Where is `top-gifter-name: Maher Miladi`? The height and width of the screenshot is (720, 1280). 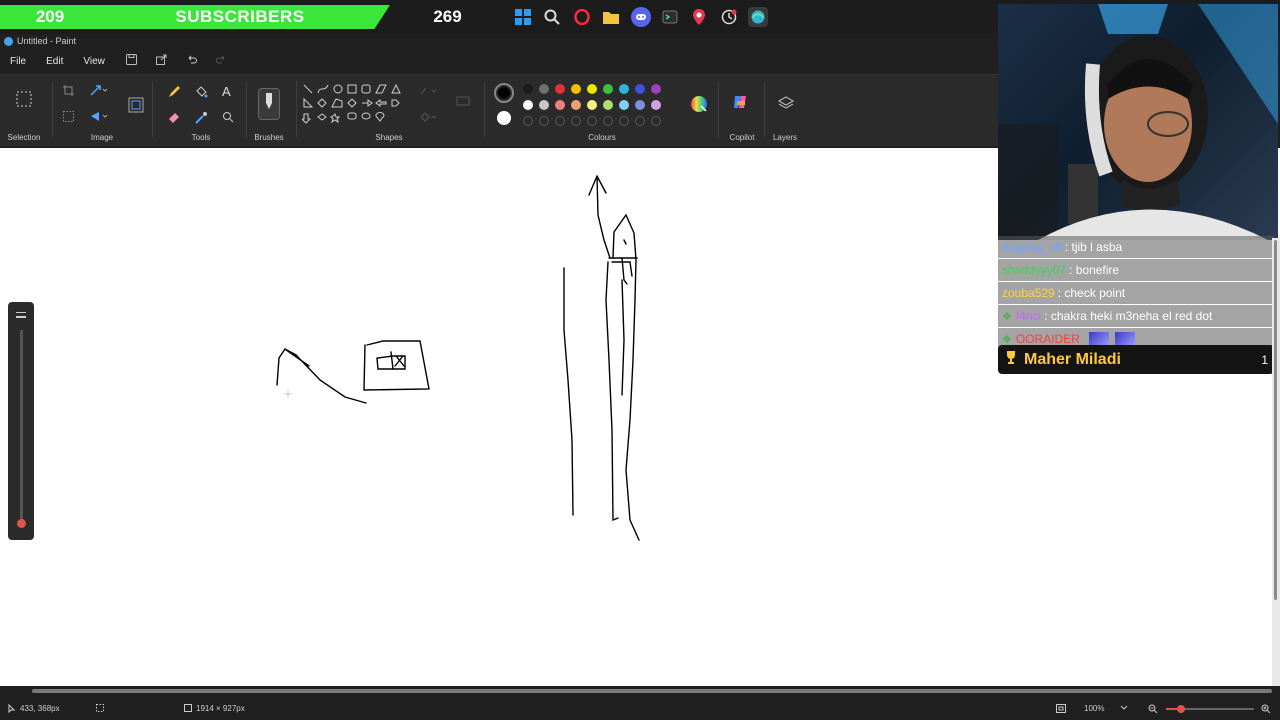
top-gifter-name: Maher Miladi is located at coordinates (1072, 359).